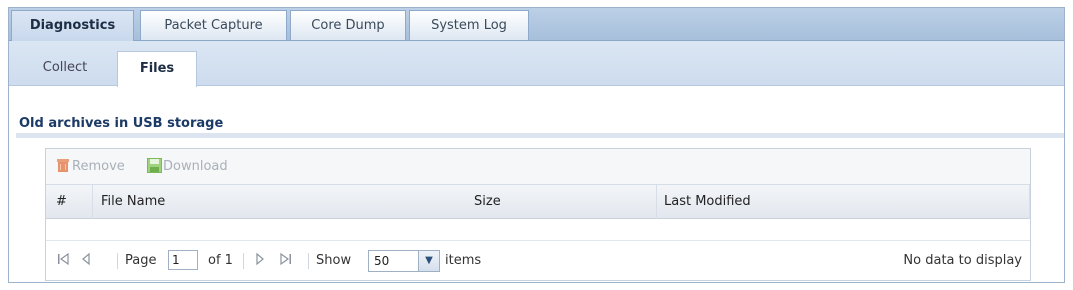  Describe the element at coordinates (133, 202) in the screenshot. I see `column-header-file-name: File Name` at that location.